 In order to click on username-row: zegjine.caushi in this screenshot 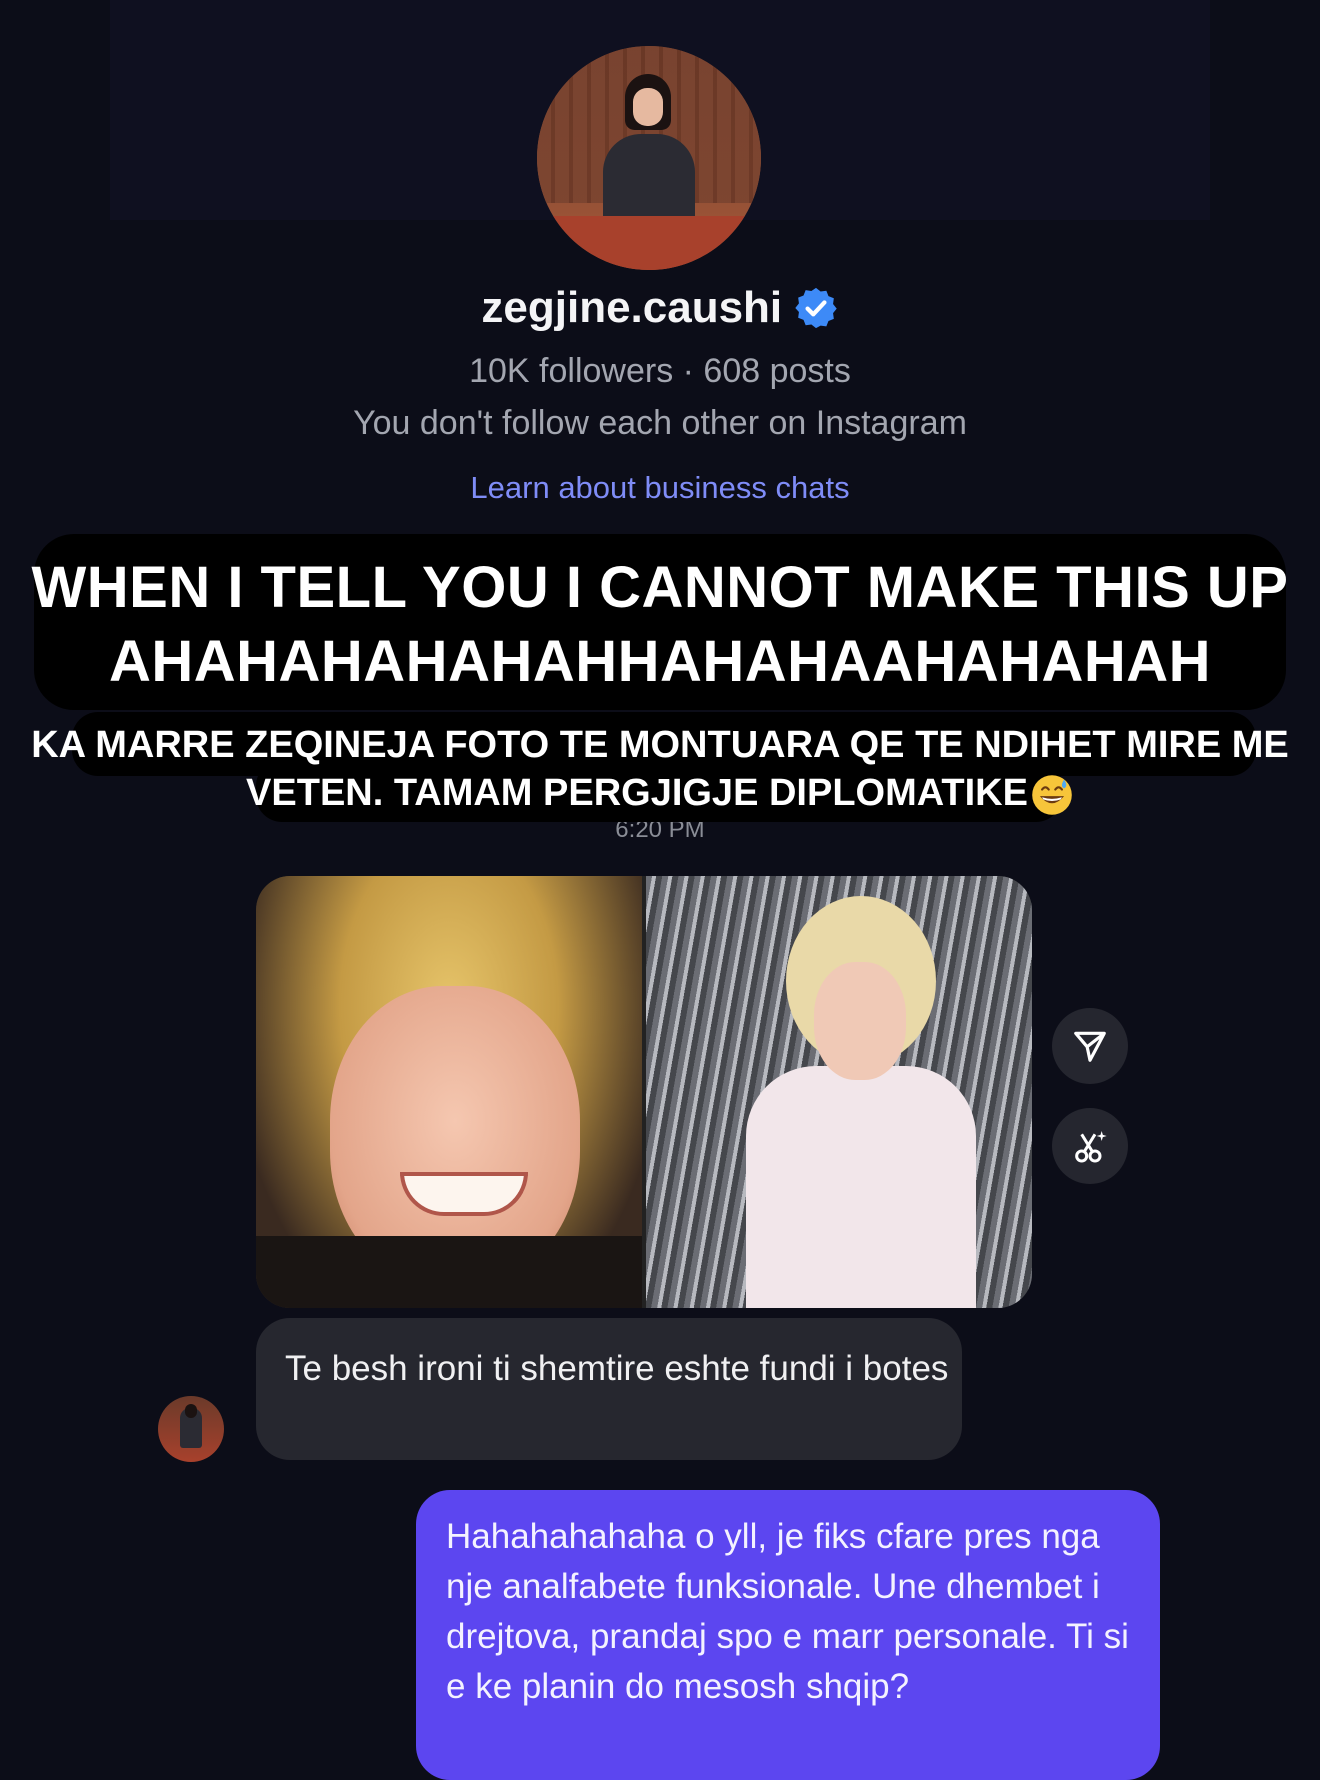, I will do `click(660, 308)`.